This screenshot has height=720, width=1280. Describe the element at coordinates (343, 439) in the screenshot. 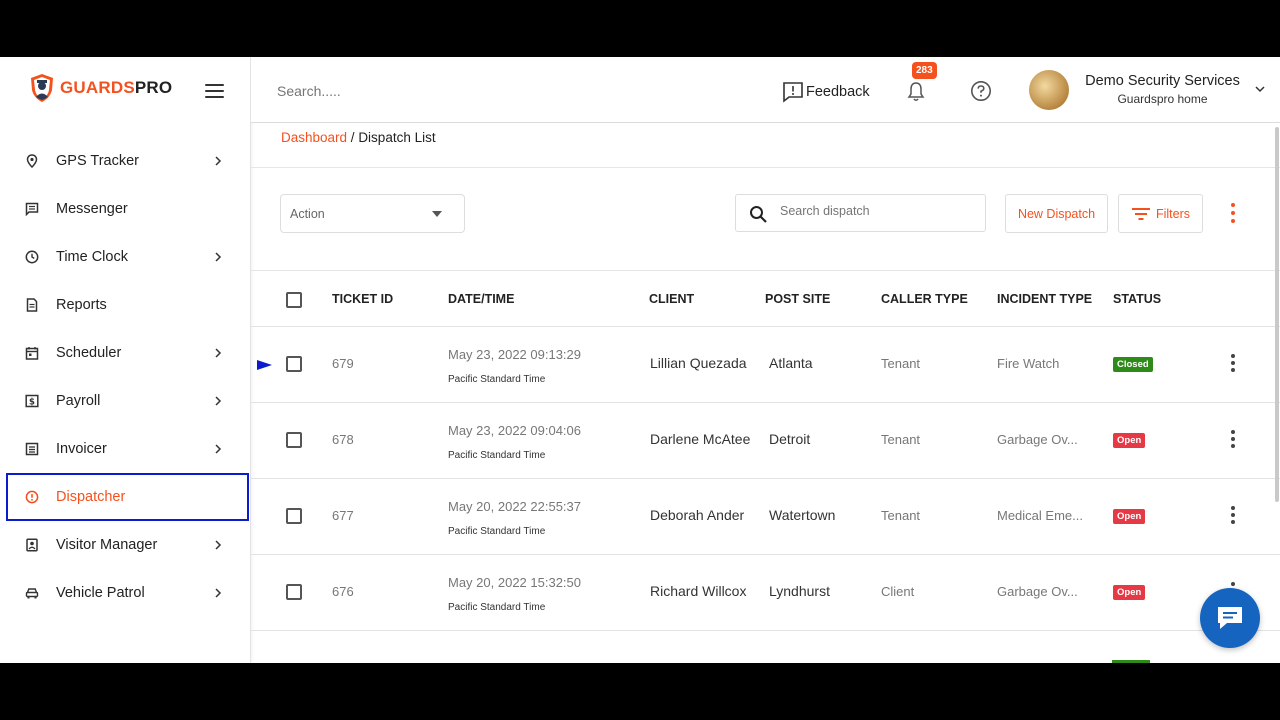

I see `ticket-id-cell: 678` at that location.